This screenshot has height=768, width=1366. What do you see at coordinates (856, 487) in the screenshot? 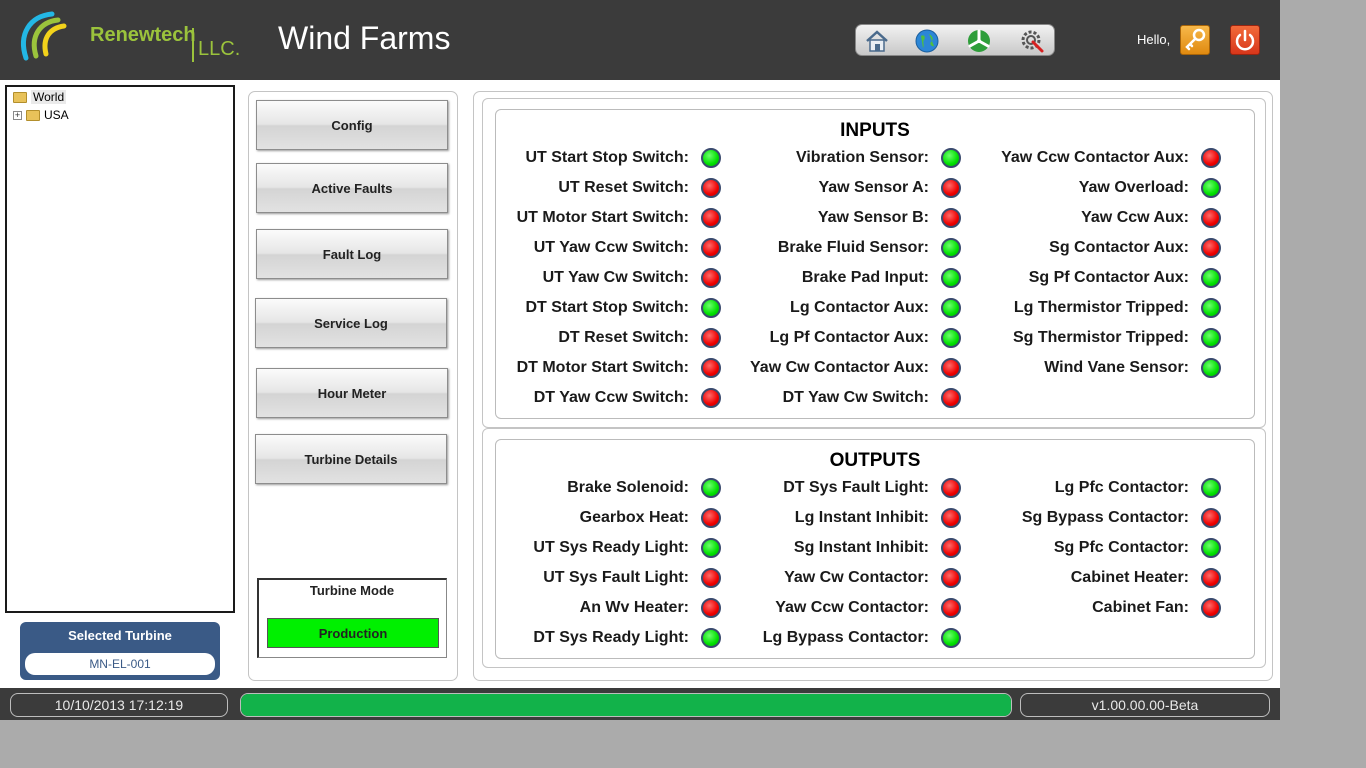
I see `output-label: DT Sys Fault Light:` at bounding box center [856, 487].